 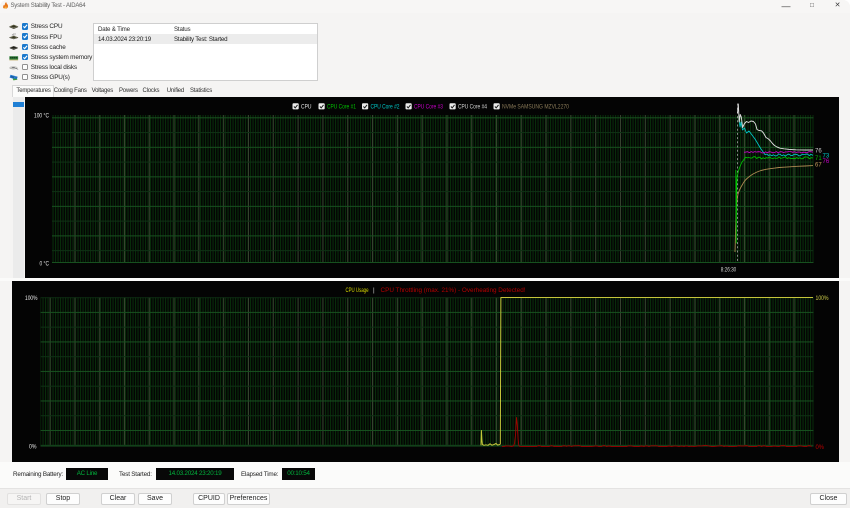 What do you see at coordinates (729, 271) in the screenshot?
I see `svg-text: 8:26:30` at bounding box center [729, 271].